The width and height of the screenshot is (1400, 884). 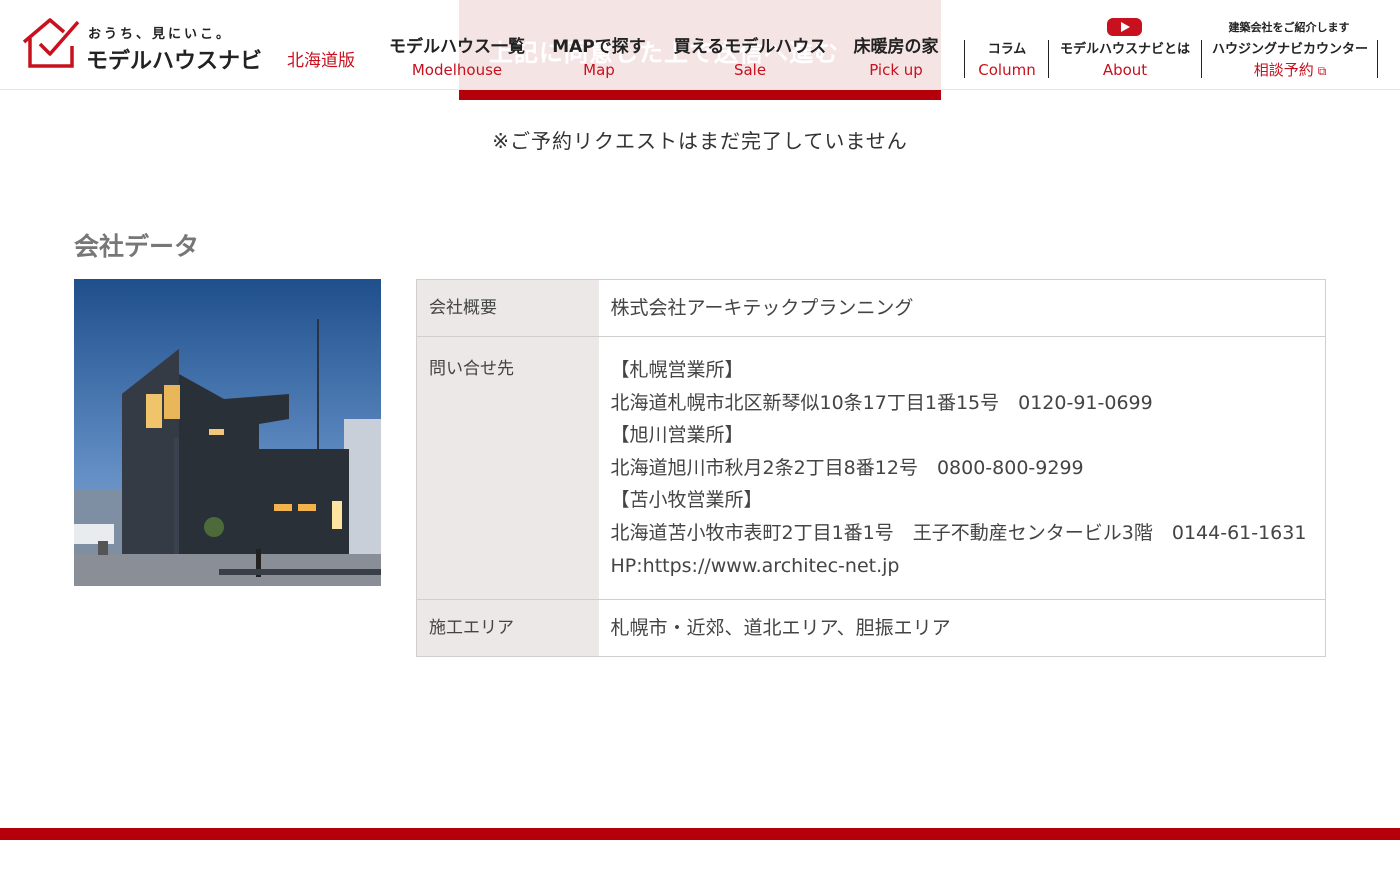 I want to click on nav-sale-label: 買えるモデルハウス, so click(x=750, y=47).